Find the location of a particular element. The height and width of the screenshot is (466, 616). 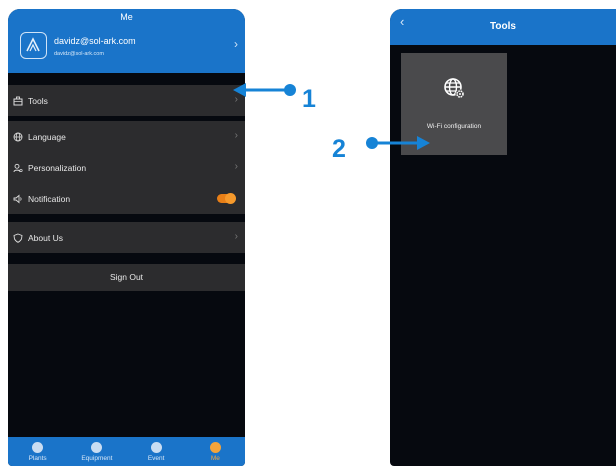

annotation-number-2: 2 is located at coordinates (339, 149).